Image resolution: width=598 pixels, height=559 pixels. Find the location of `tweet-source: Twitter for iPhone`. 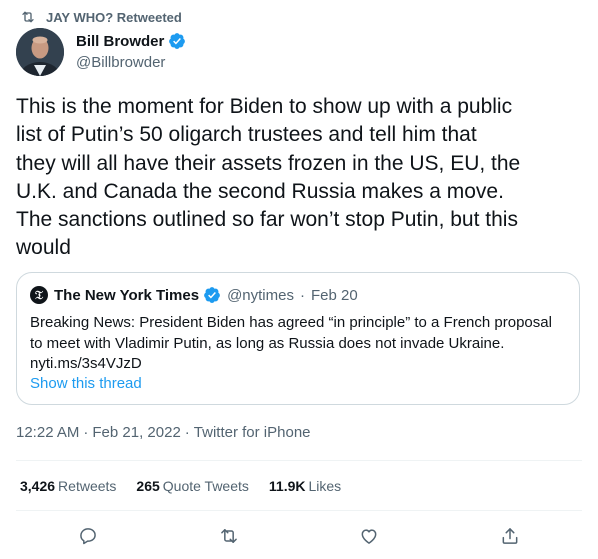

tweet-source: Twitter for iPhone is located at coordinates (252, 432).